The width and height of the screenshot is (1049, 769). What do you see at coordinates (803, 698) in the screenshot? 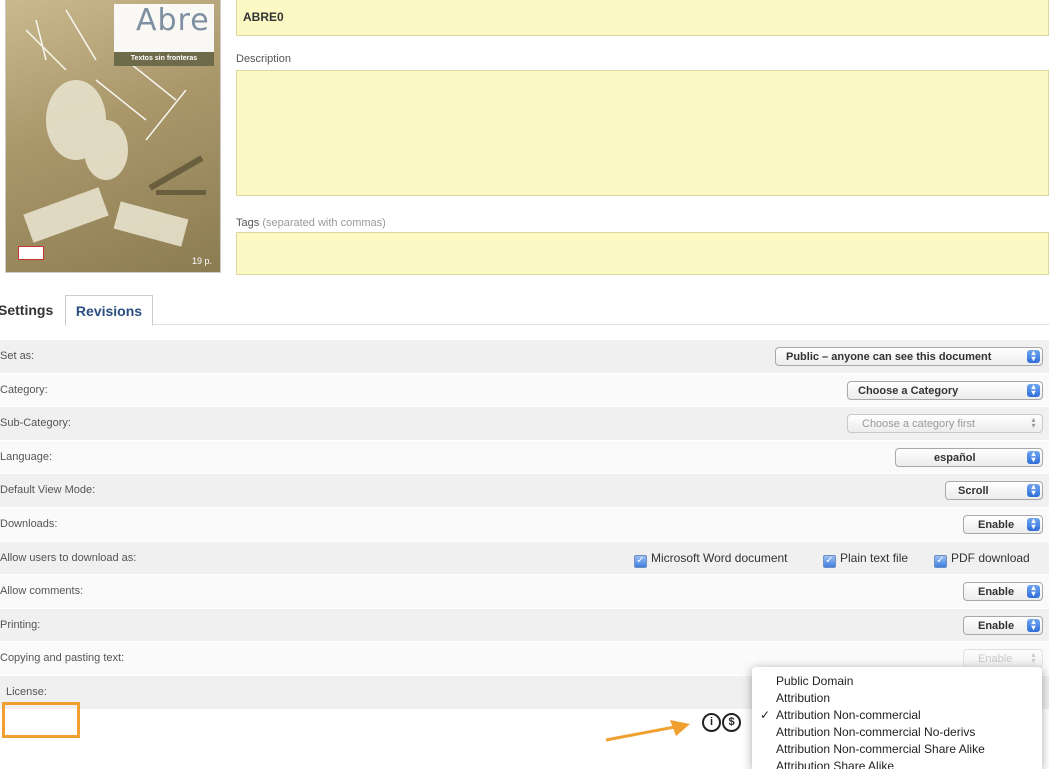
I see `license-option-label: Attribution` at bounding box center [803, 698].